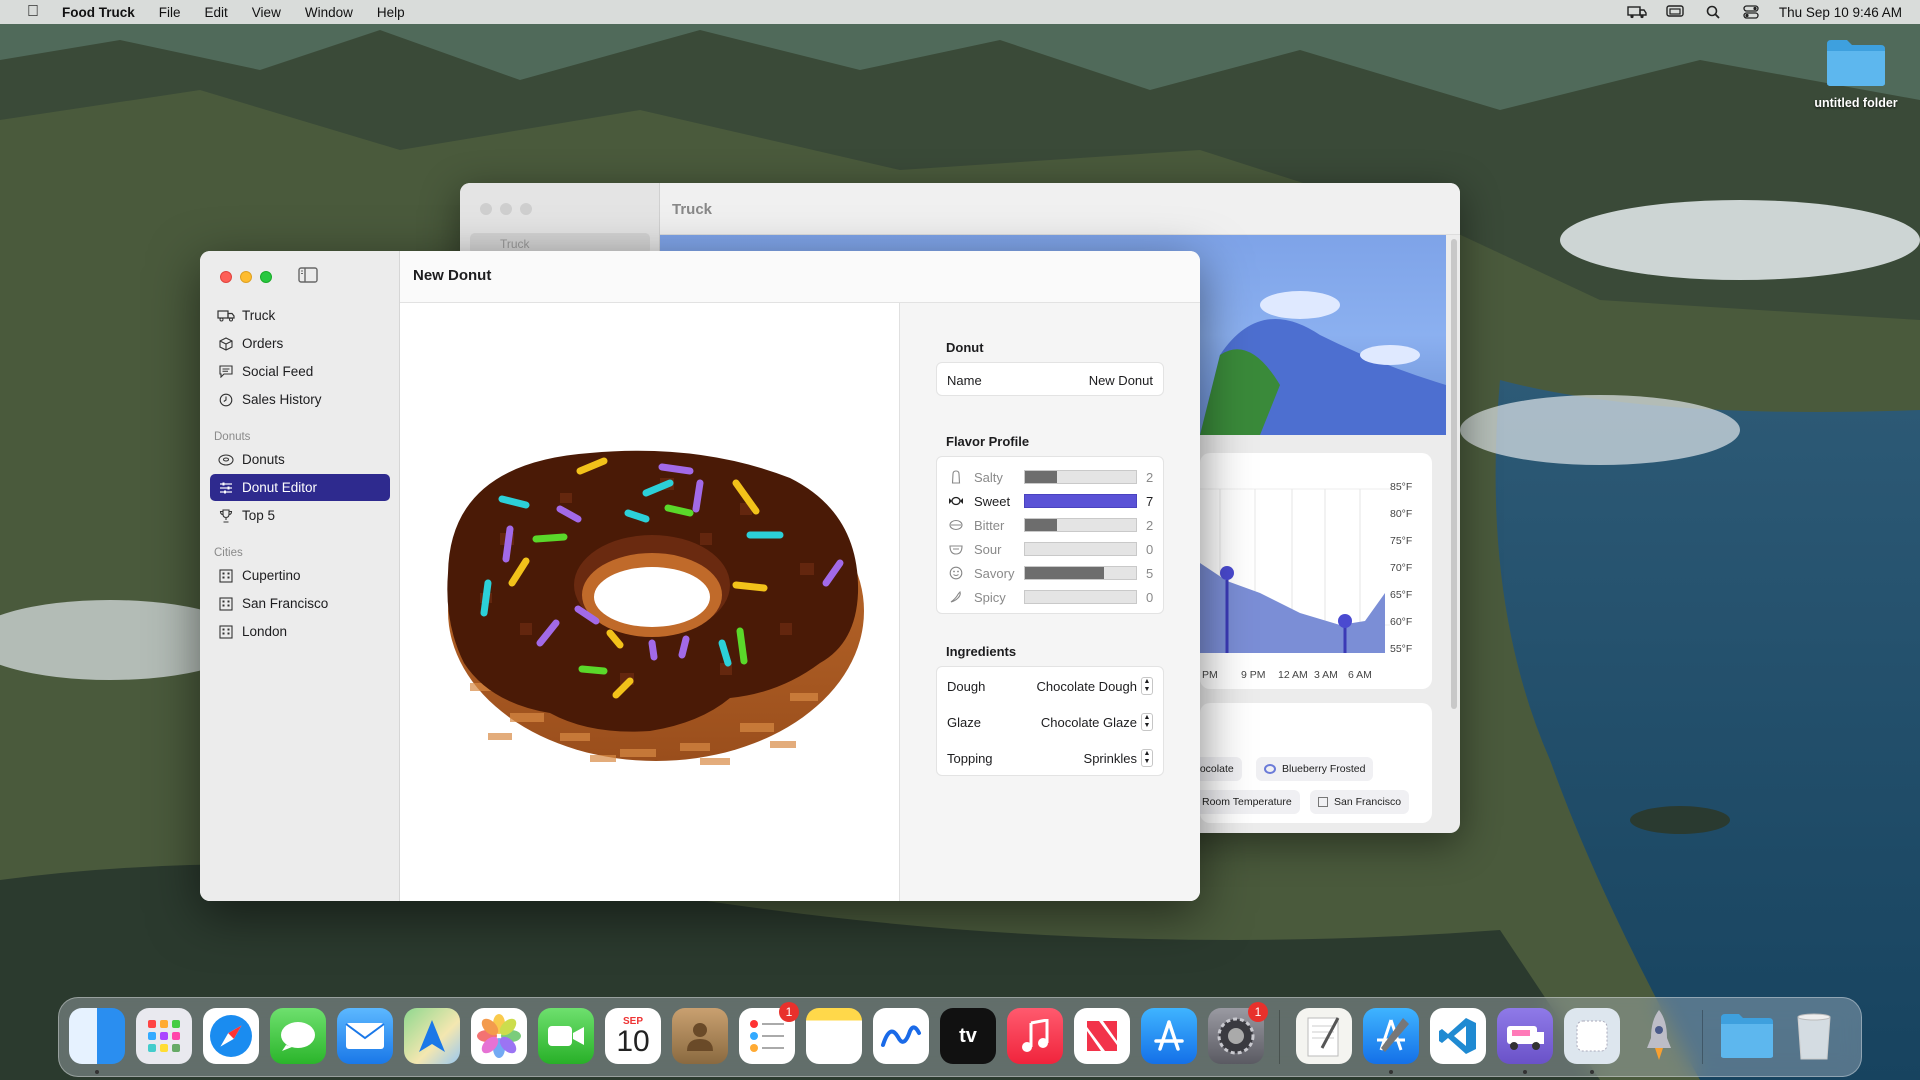  What do you see at coordinates (1675, 12) in the screenshot?
I see `screen-mirroring-icon` at bounding box center [1675, 12].